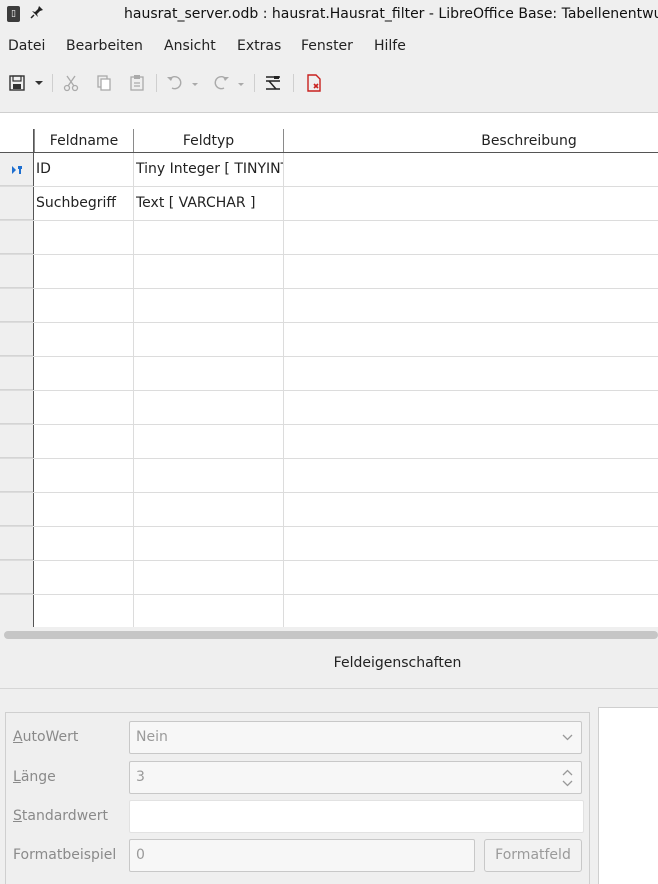  Describe the element at coordinates (61, 816) in the screenshot. I see `standardwert-label: Standardwert` at that location.